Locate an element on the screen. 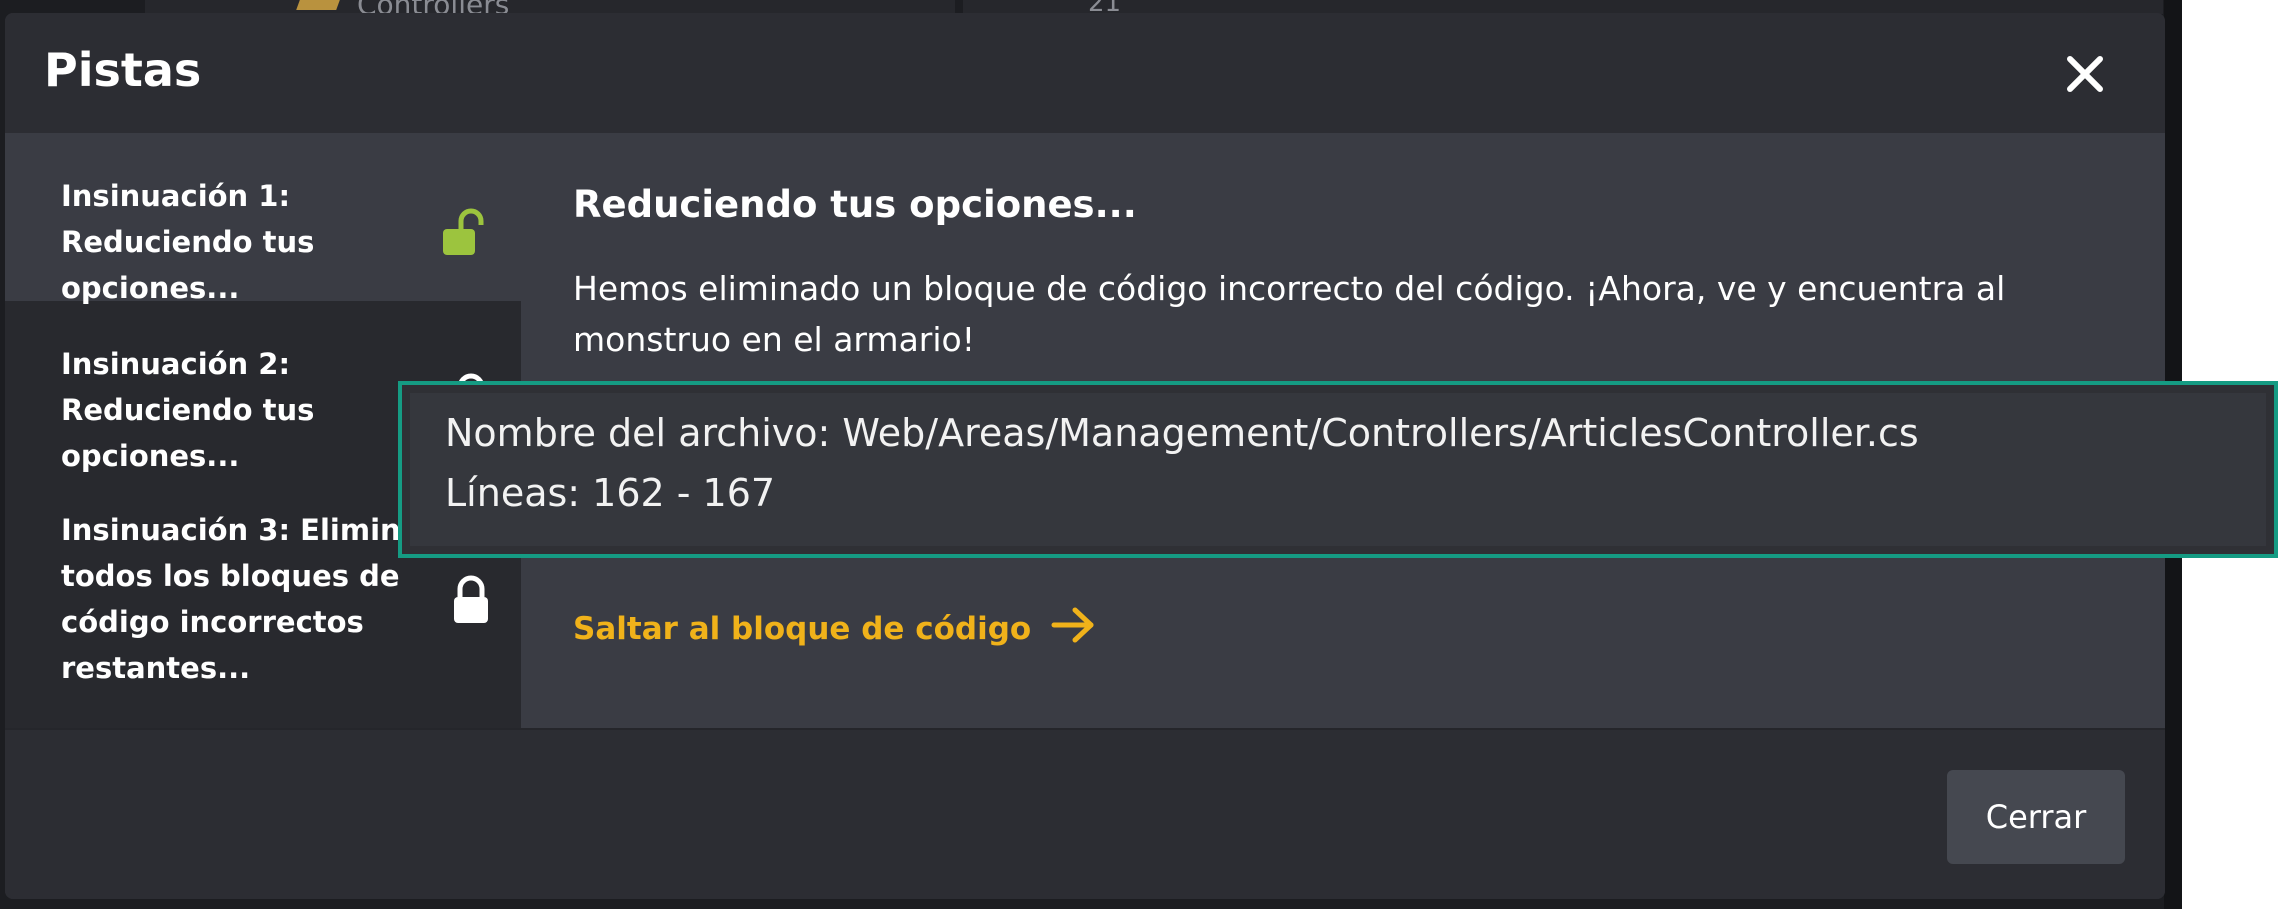 This screenshot has height=909, width=2280. tooltip-line-range: Líneas: 162 - 167 is located at coordinates (610, 493).